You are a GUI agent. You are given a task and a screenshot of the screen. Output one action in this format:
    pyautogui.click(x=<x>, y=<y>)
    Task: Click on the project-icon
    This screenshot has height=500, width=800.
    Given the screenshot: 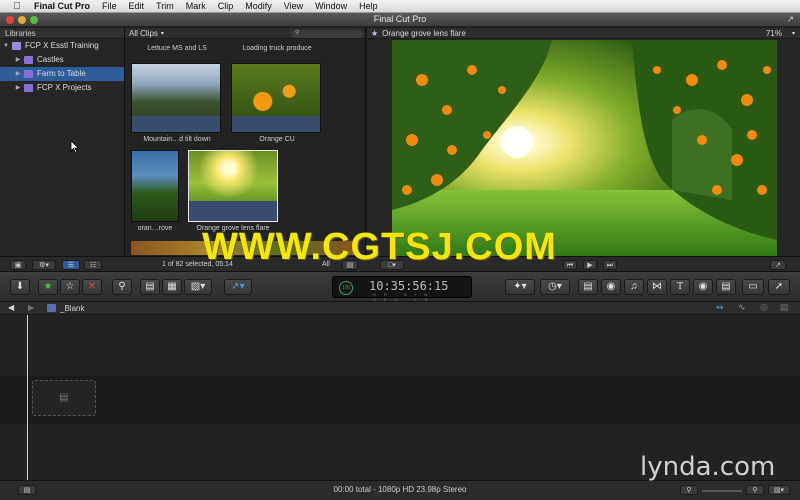 What is the action you would take?
    pyautogui.click(x=51, y=308)
    